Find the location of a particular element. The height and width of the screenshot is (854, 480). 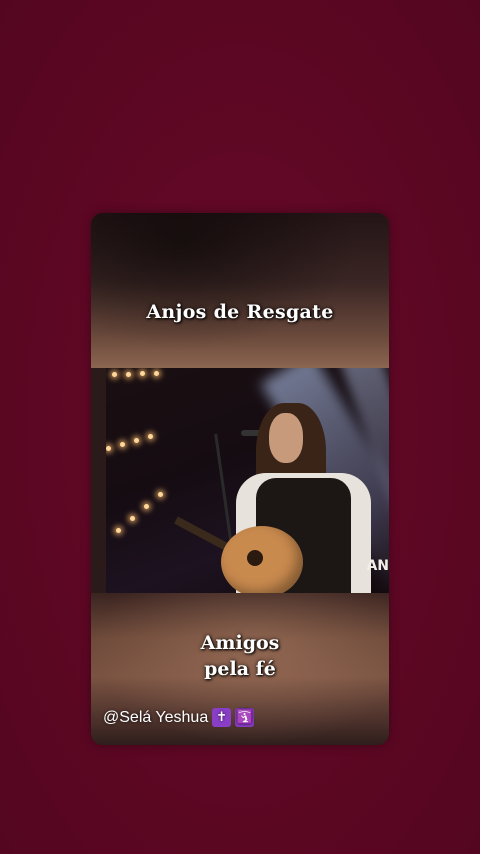

guitar-soundhole is located at coordinates (255, 558).